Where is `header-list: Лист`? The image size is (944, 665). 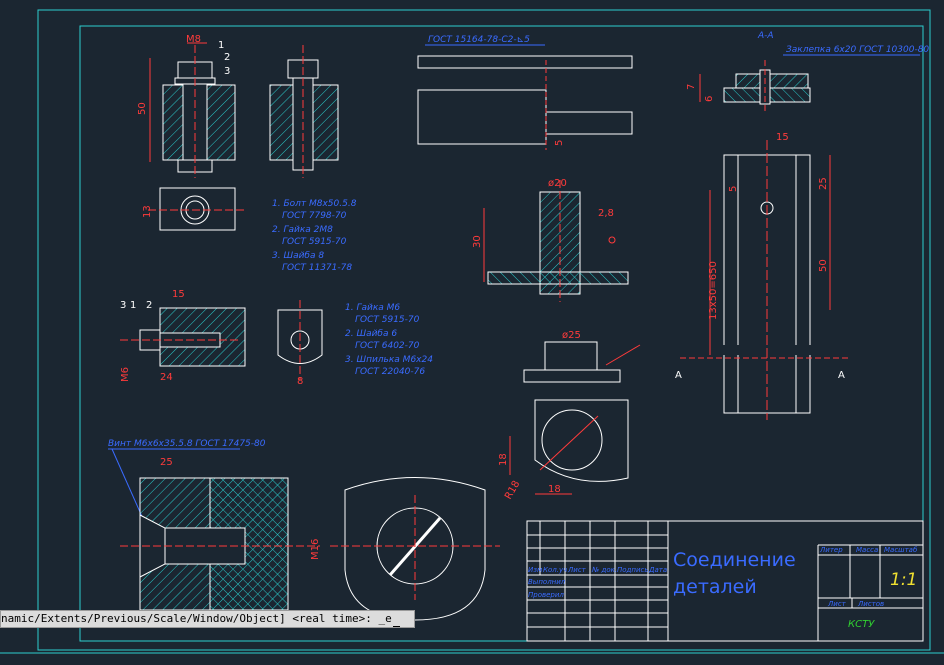
header-list: Лист is located at coordinates (577, 570).